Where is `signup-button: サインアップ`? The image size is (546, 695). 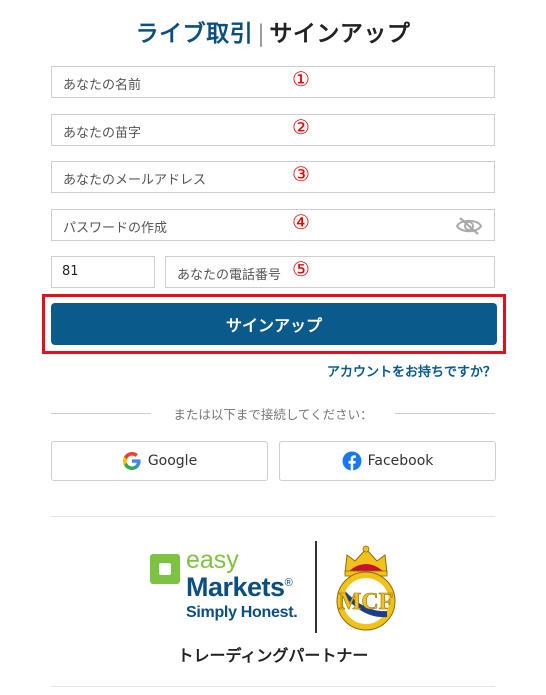
signup-button: サインアップ is located at coordinates (274, 324).